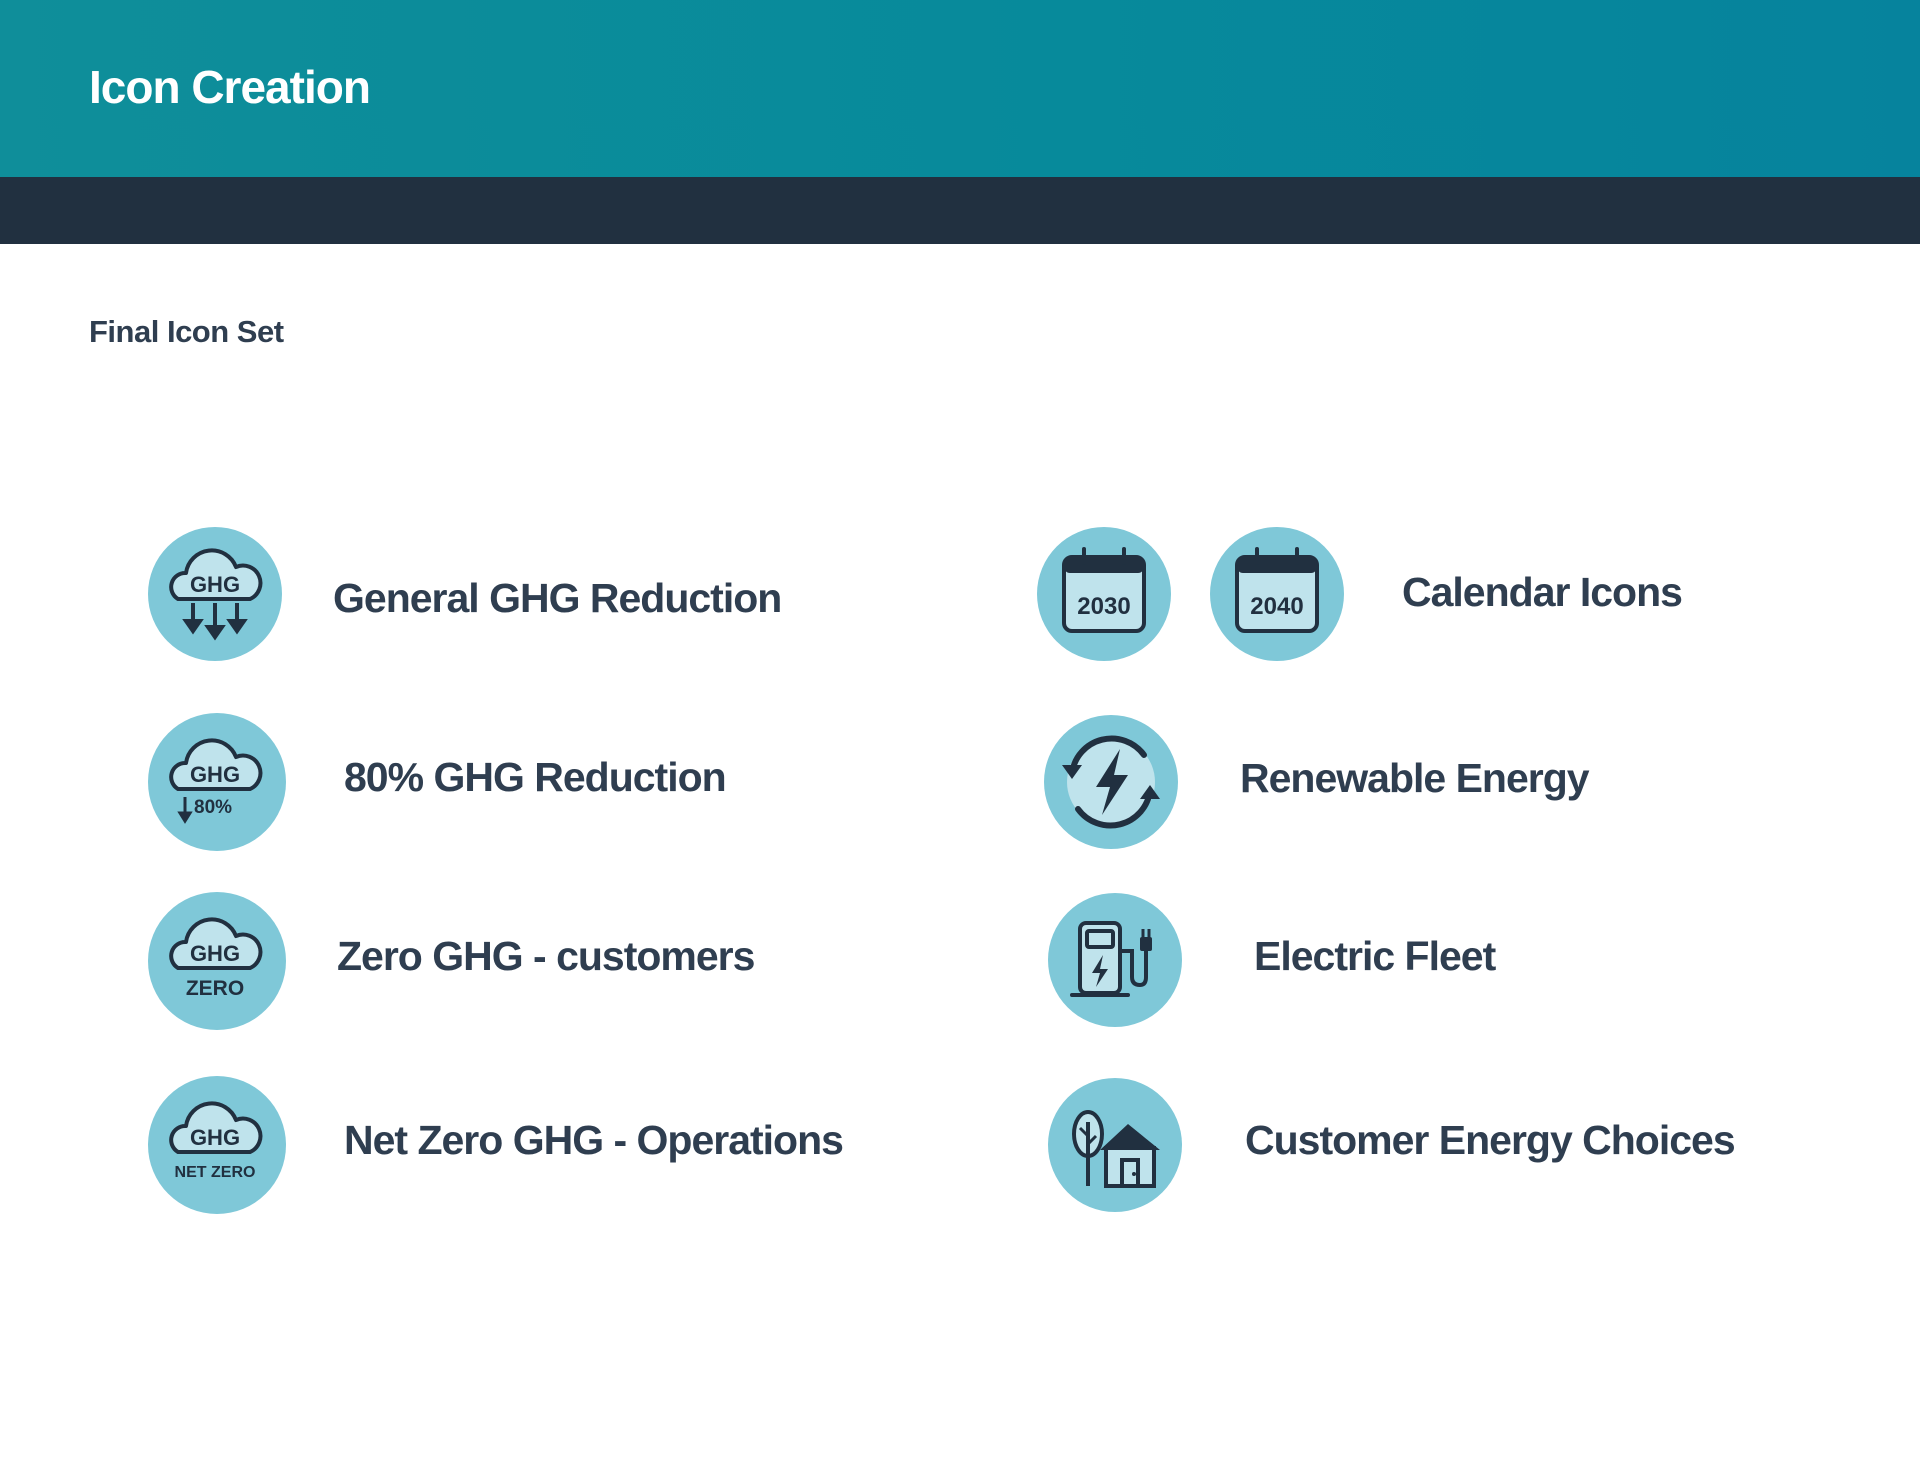 The width and height of the screenshot is (1920, 1484). I want to click on label-calendar-icons: Calendar Icons, so click(1542, 592).